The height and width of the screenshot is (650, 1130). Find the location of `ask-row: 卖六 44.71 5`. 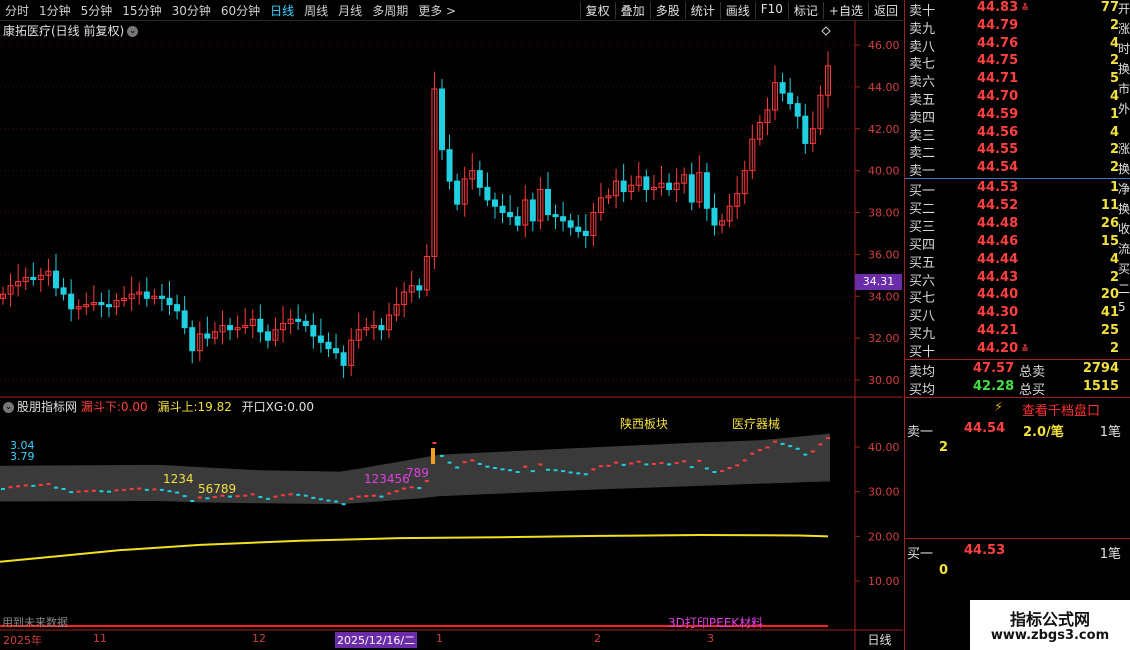

ask-row: 卖六 44.71 5 is located at coordinates (1017, 80).